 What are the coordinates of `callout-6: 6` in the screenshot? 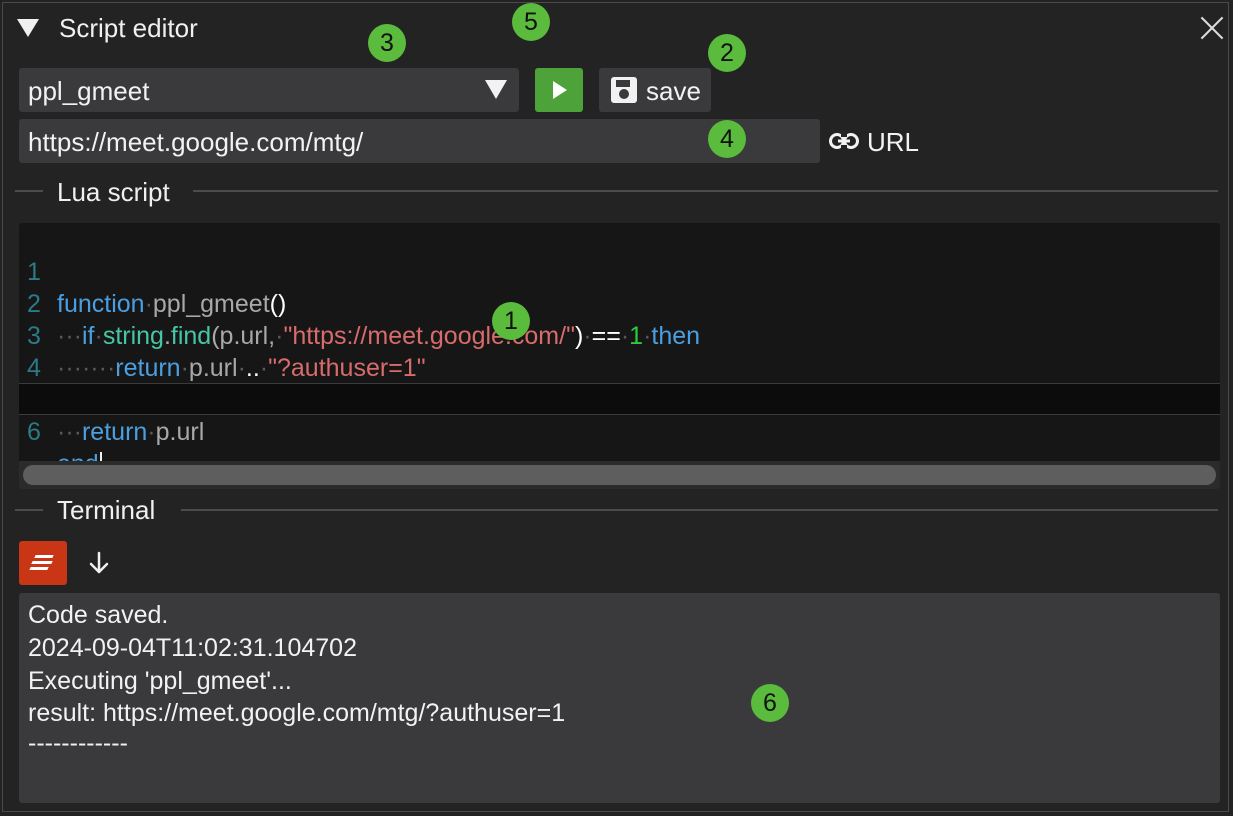 It's located at (770, 703).